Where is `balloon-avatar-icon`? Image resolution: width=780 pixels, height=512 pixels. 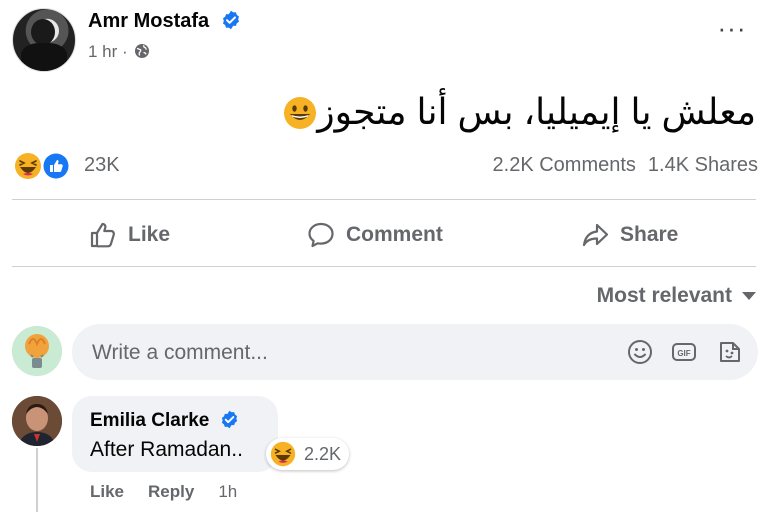
balloon-avatar-icon is located at coordinates (37, 351).